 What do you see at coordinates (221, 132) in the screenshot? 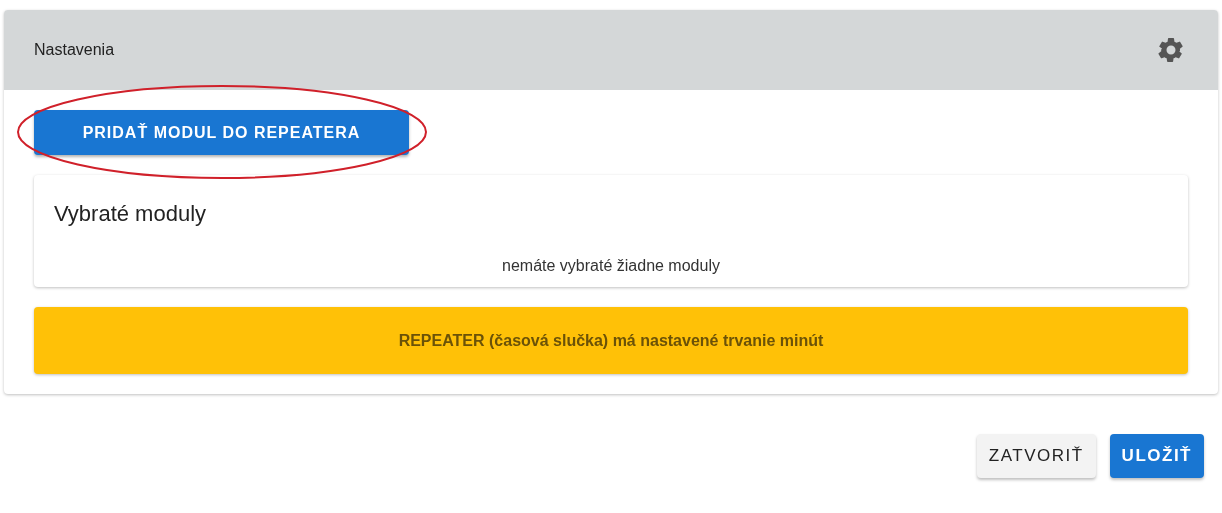
I see `add-module-button: PRIDAŤ MODUL DO REPEATERA` at bounding box center [221, 132].